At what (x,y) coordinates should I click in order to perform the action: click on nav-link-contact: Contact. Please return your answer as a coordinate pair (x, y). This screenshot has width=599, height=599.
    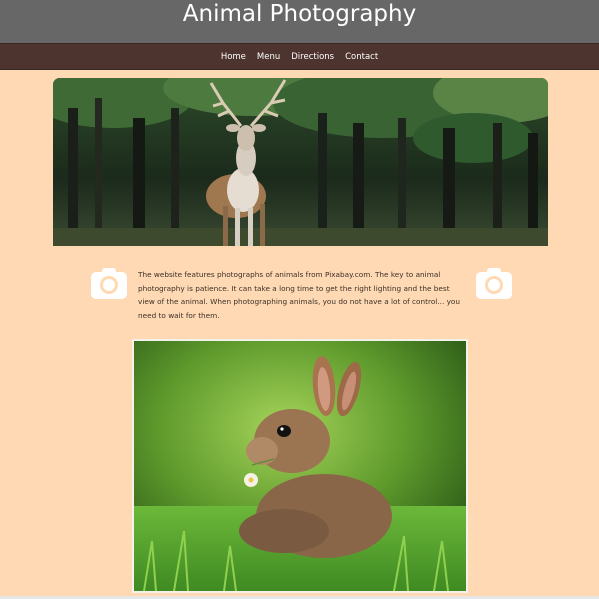
    Looking at the image, I should click on (361, 57).